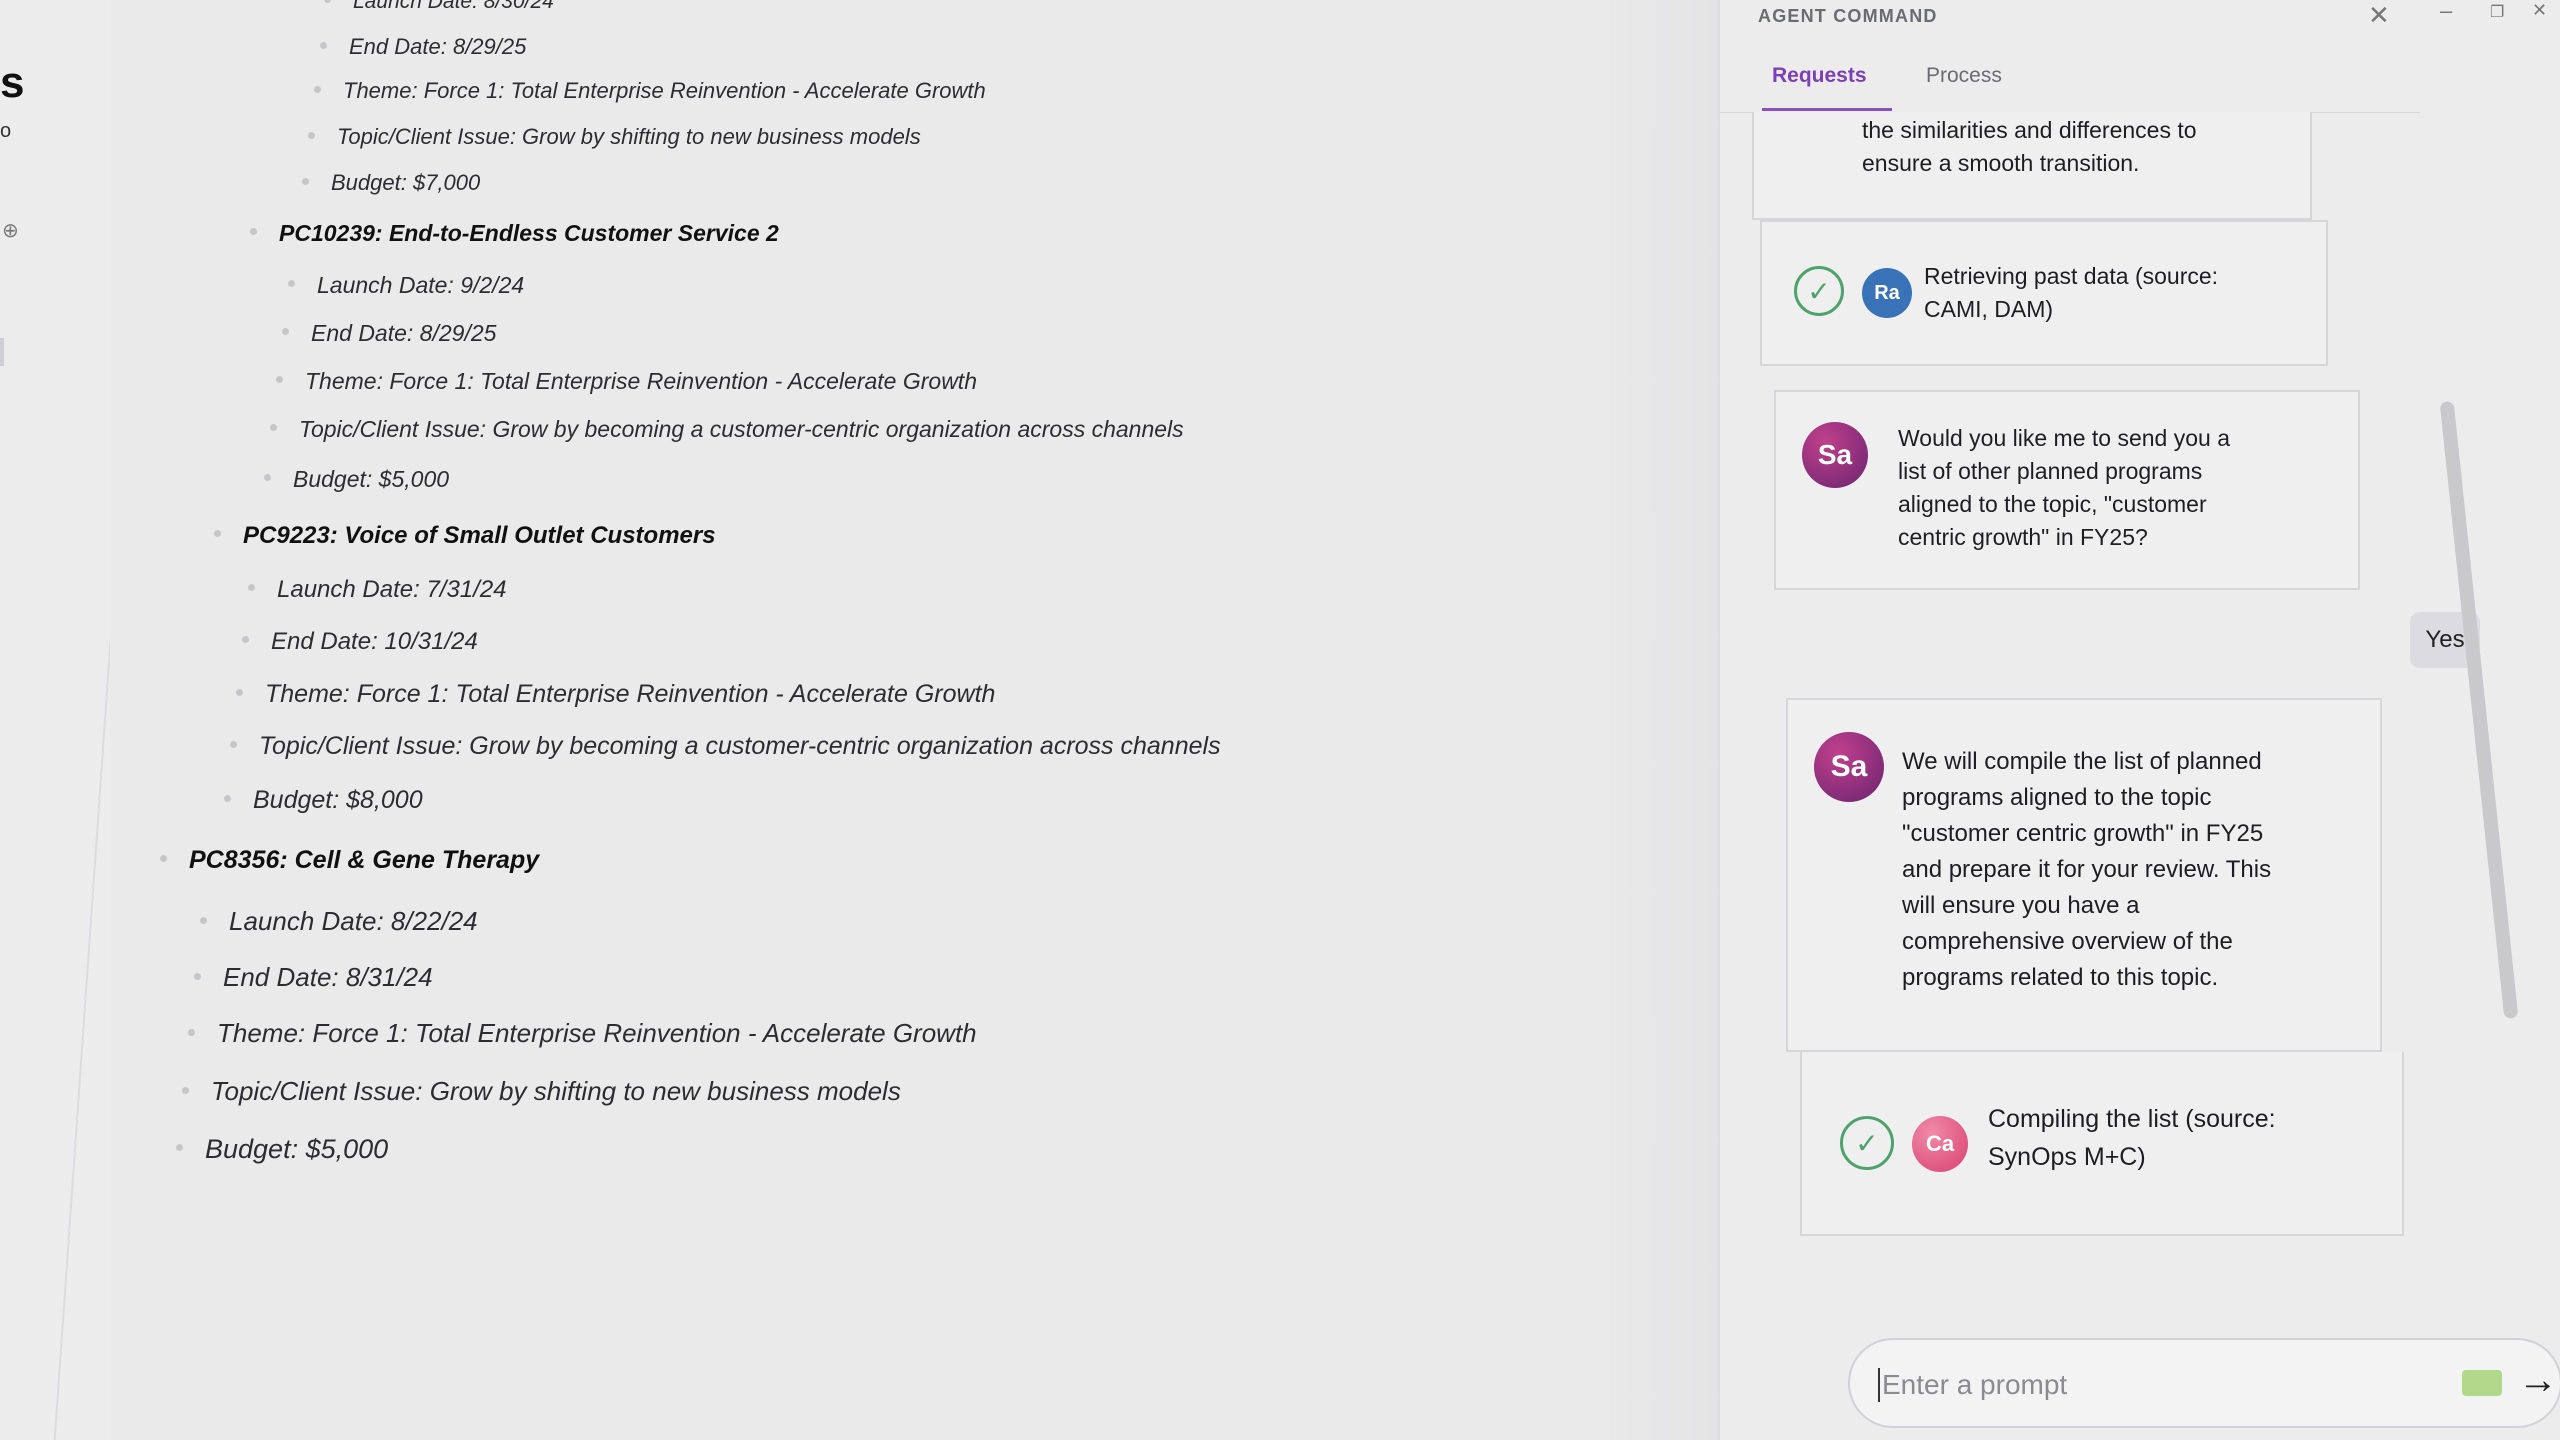 This screenshot has height=1440, width=2560. What do you see at coordinates (2083, 833) in the screenshot?
I see `message-line: "customer centric growth" in FY25` at bounding box center [2083, 833].